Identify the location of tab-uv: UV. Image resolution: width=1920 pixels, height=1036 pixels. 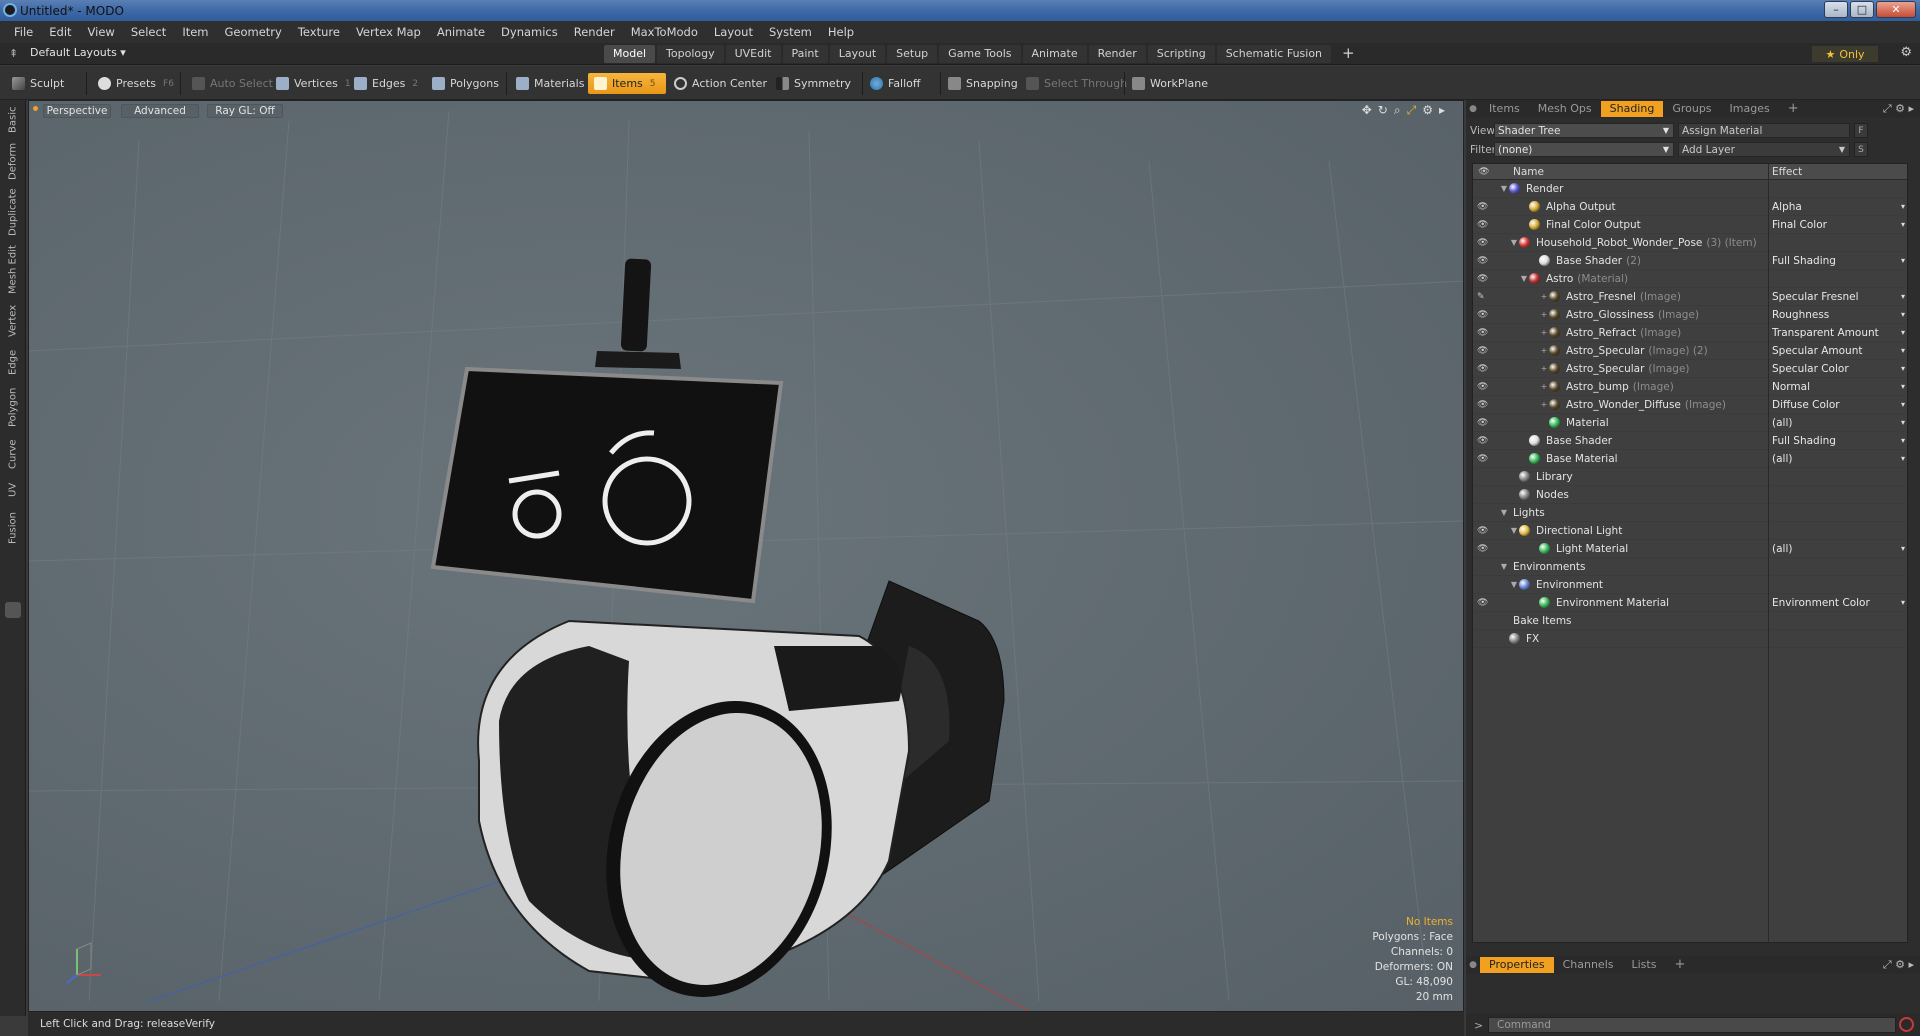
(13, 490).